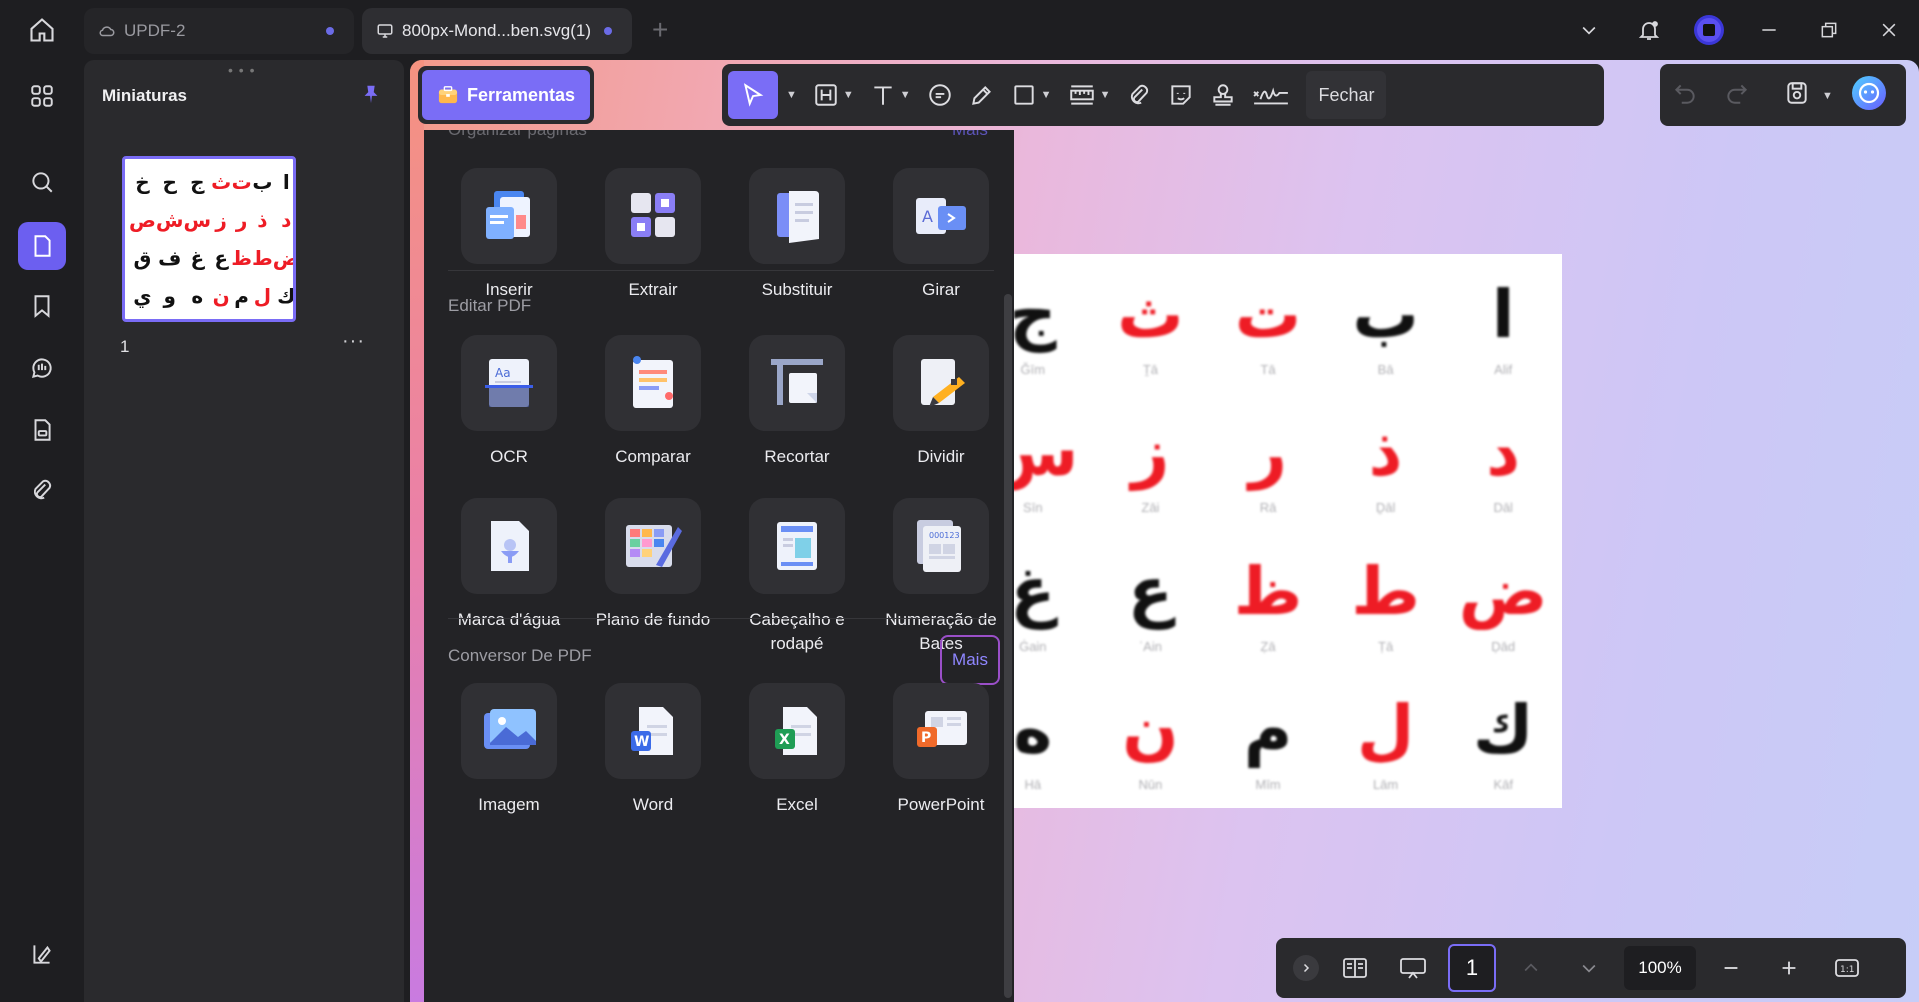  What do you see at coordinates (509, 456) in the screenshot?
I see `tool-label: OCR` at bounding box center [509, 456].